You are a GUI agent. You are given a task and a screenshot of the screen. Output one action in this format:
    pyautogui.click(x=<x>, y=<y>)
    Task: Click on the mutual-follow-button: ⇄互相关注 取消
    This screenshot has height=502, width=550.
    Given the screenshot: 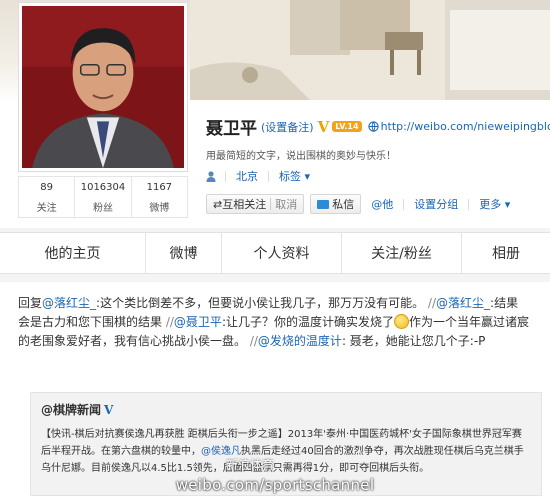 What is the action you would take?
    pyautogui.click(x=255, y=204)
    